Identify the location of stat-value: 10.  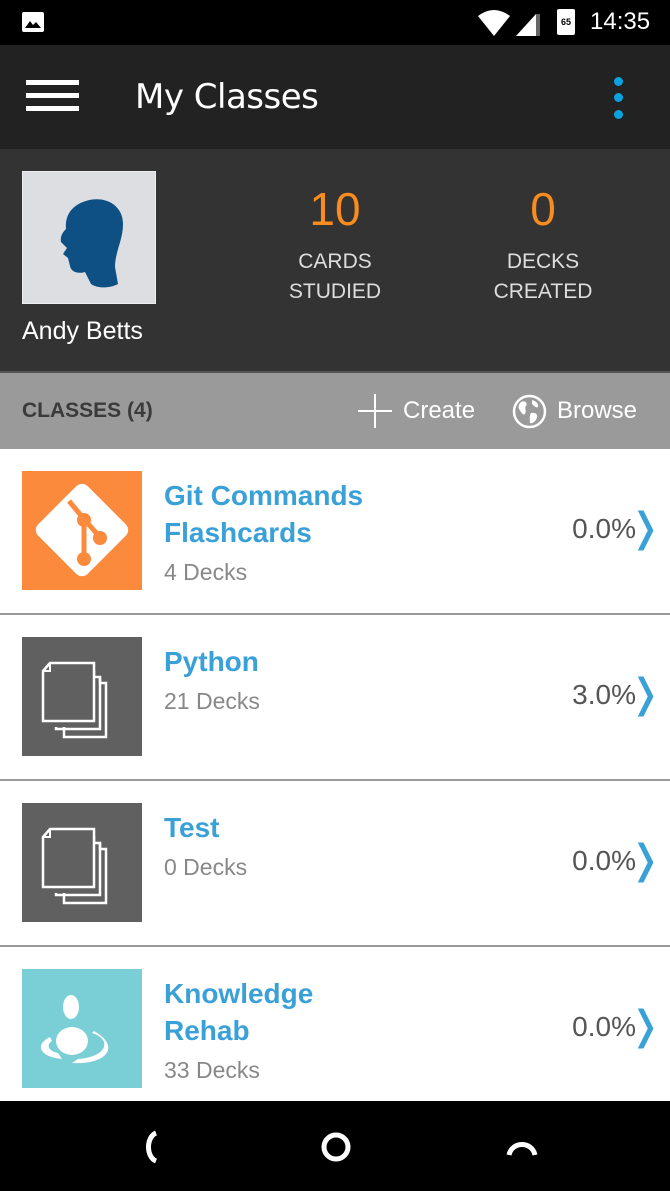
(335, 209).